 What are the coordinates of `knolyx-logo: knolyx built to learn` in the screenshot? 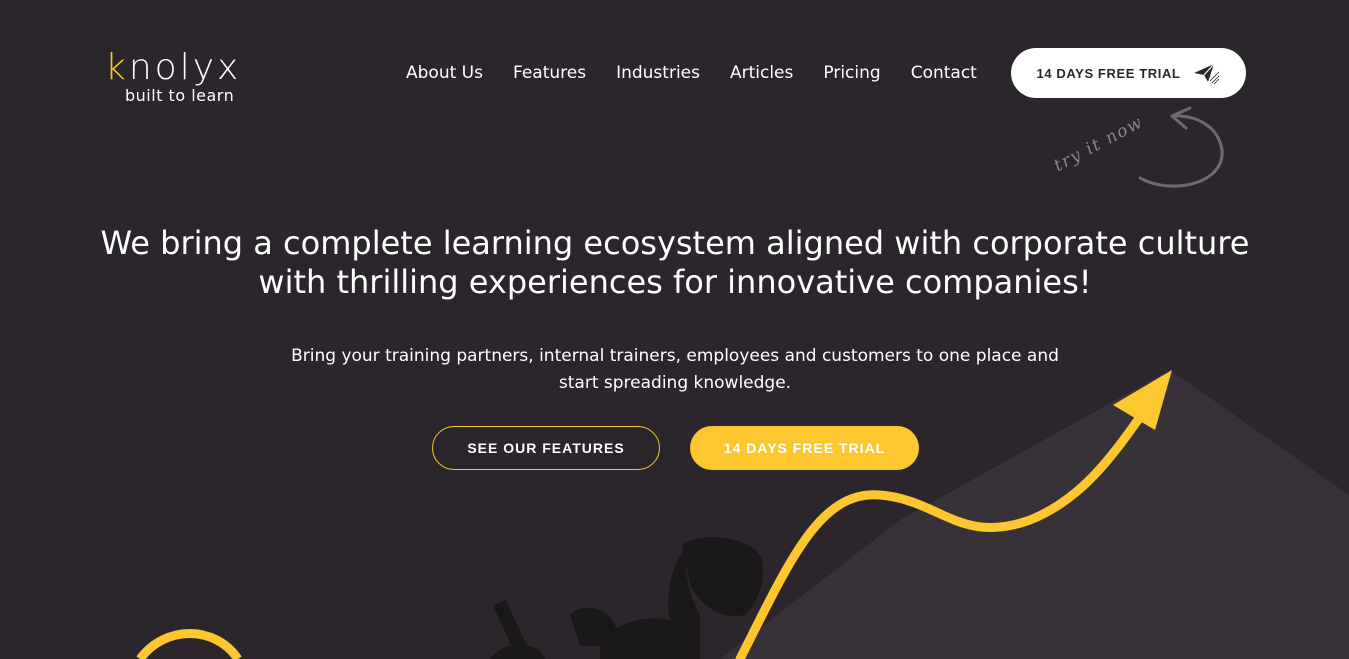 It's located at (190, 79).